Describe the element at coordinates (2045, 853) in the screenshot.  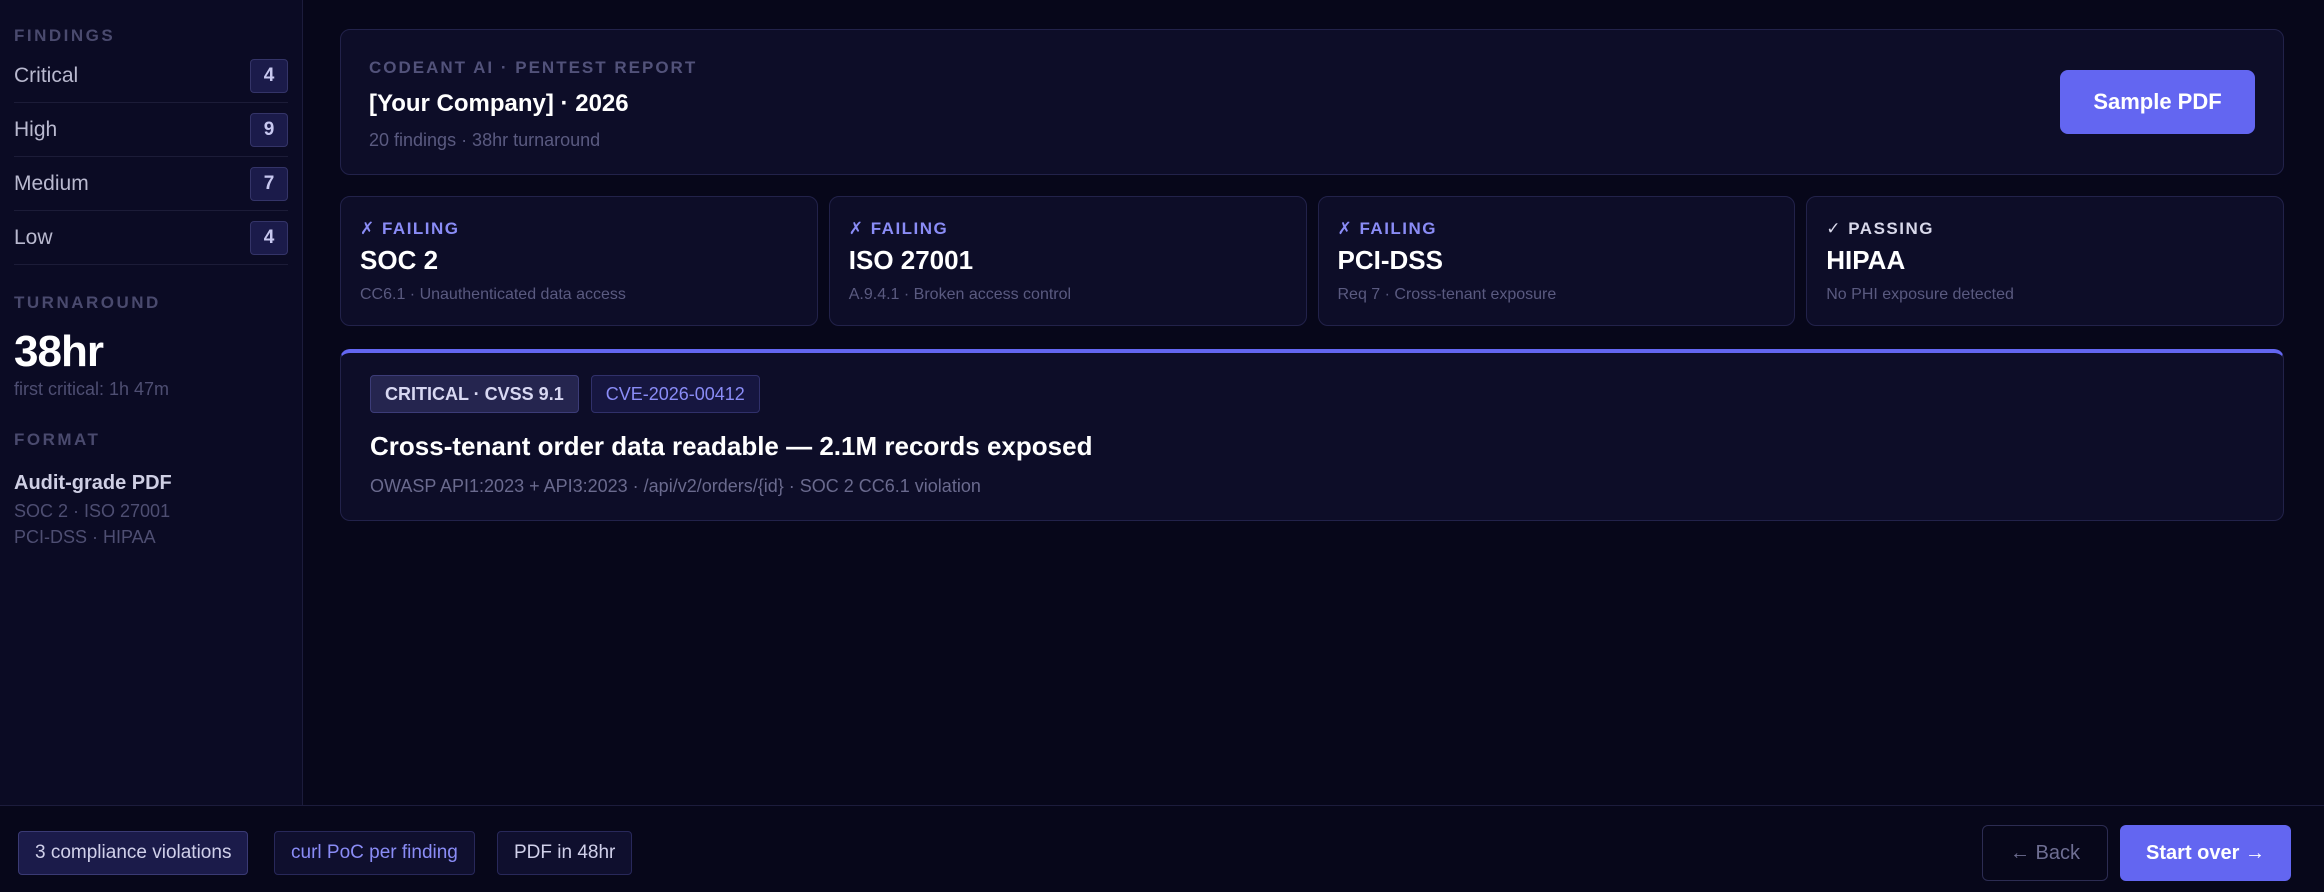
I see `back-button: ← Back` at that location.